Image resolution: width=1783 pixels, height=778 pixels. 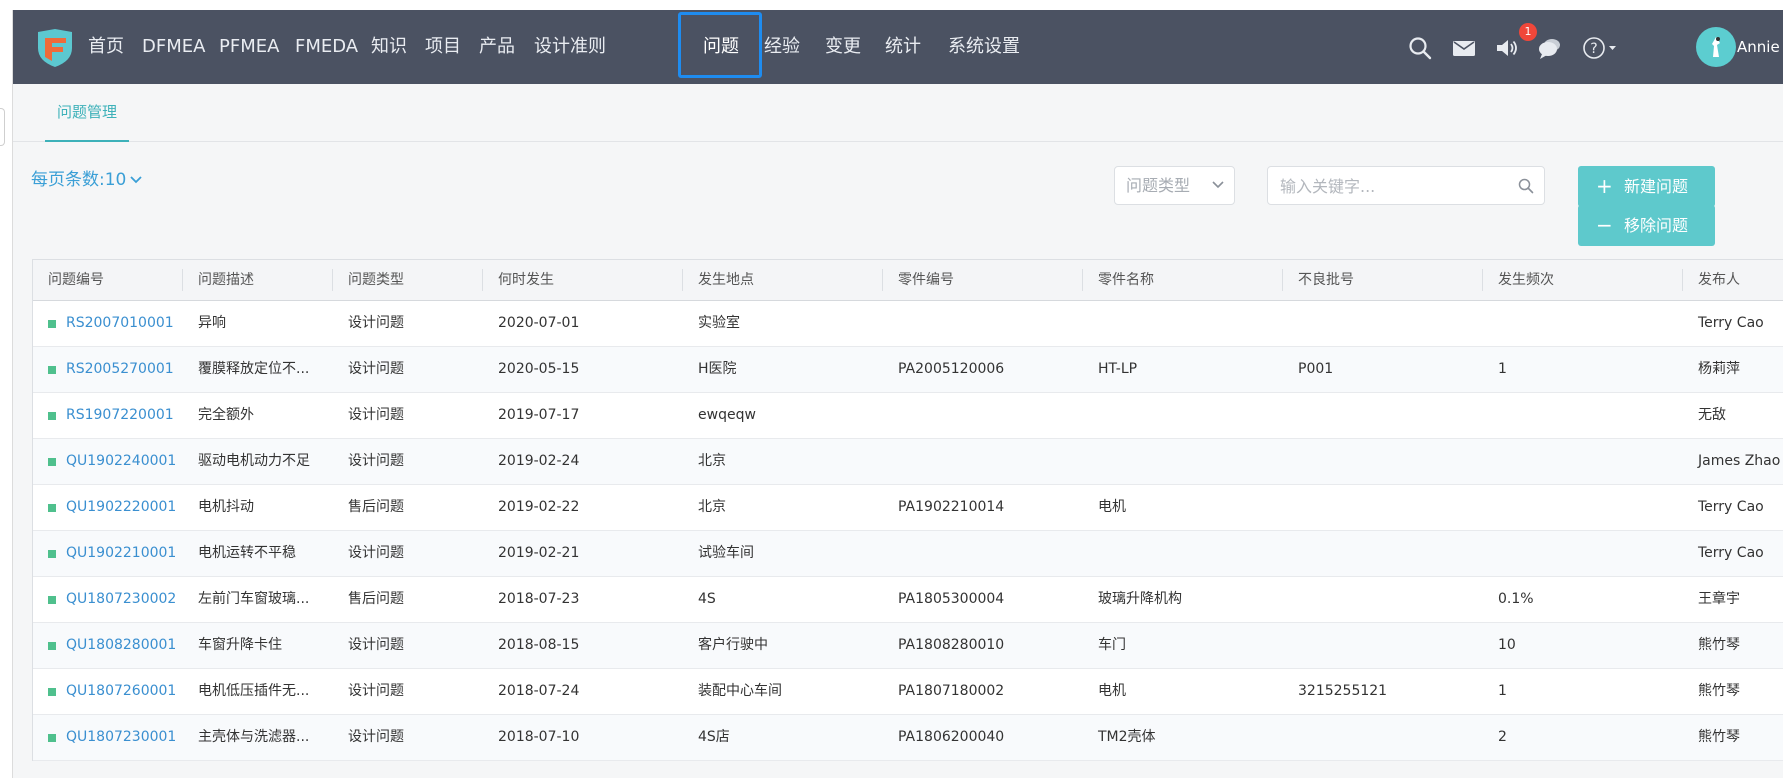 I want to click on nav-item-product: 产品, so click(x=497, y=47).